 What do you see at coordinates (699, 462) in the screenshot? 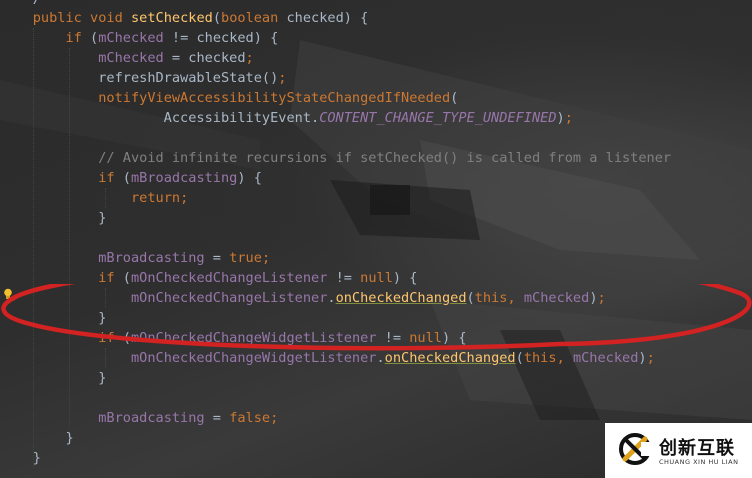
I see `brand-name-en: CHUANG XIN HU LIAN` at bounding box center [699, 462].